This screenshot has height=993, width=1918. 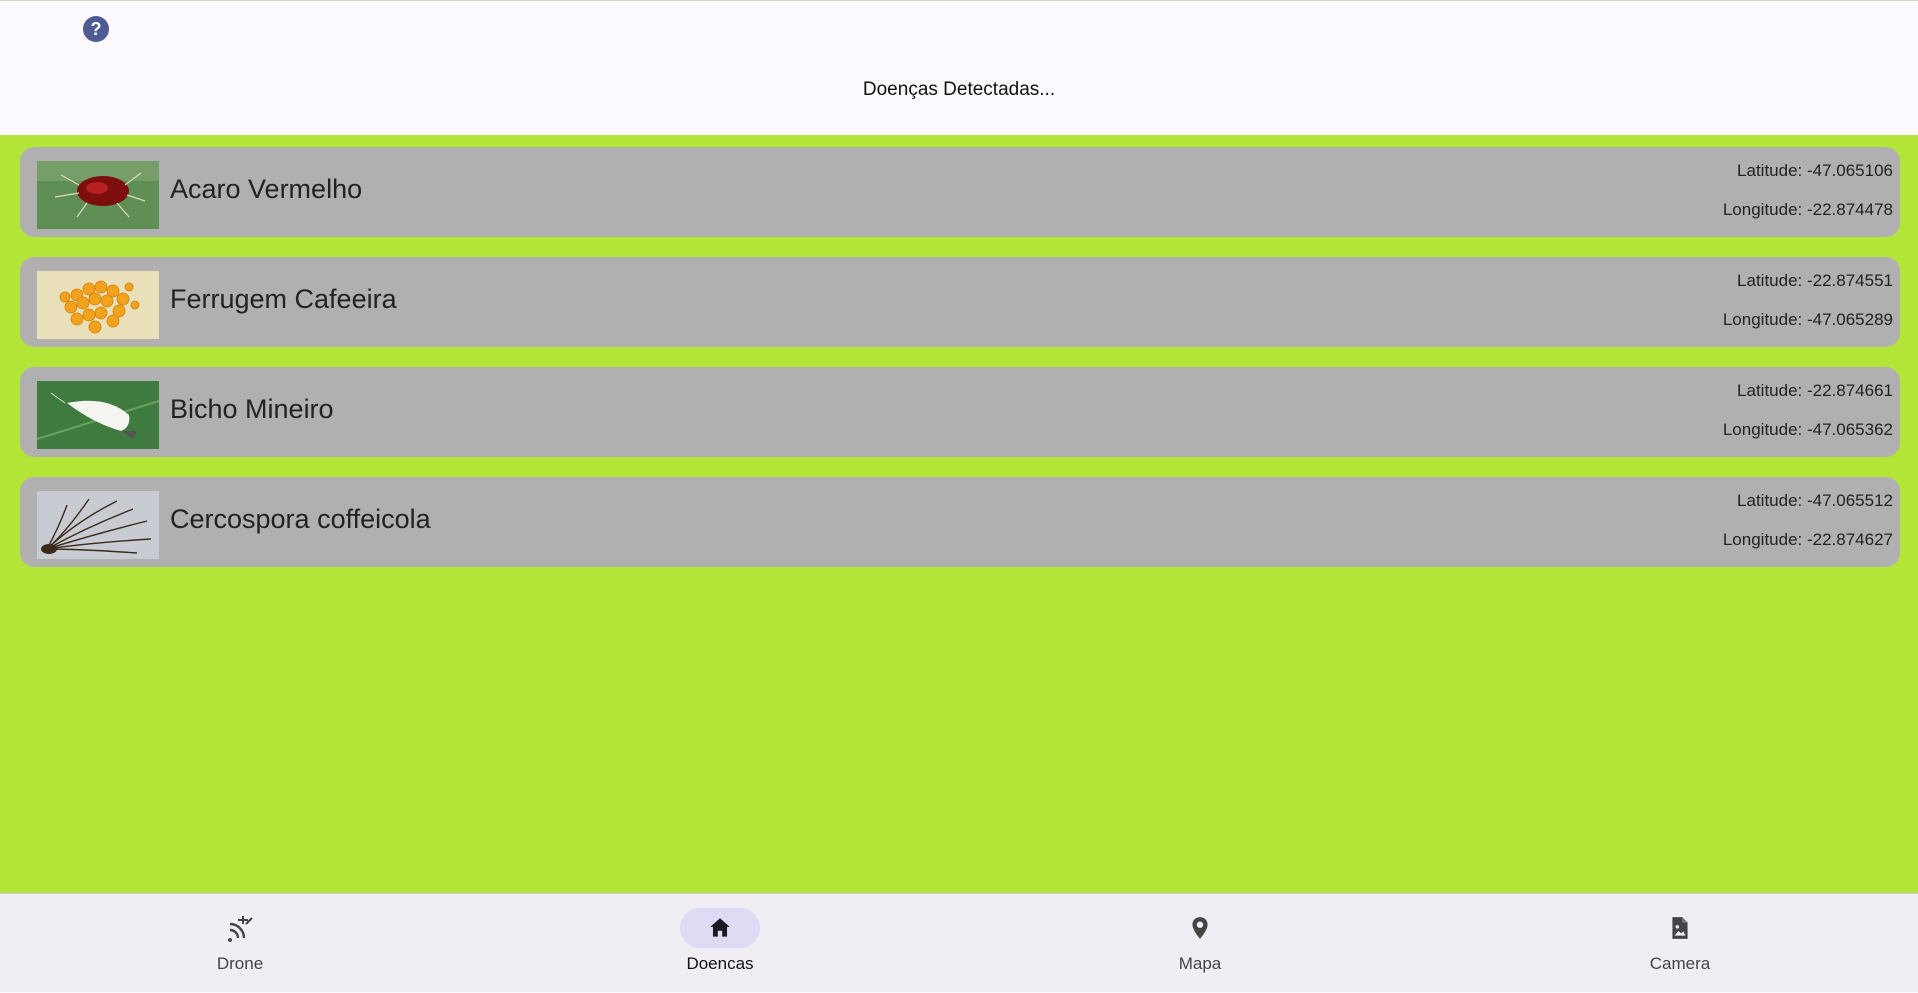 What do you see at coordinates (283, 299) in the screenshot?
I see `disease-name: Ferrugem Cafeeira` at bounding box center [283, 299].